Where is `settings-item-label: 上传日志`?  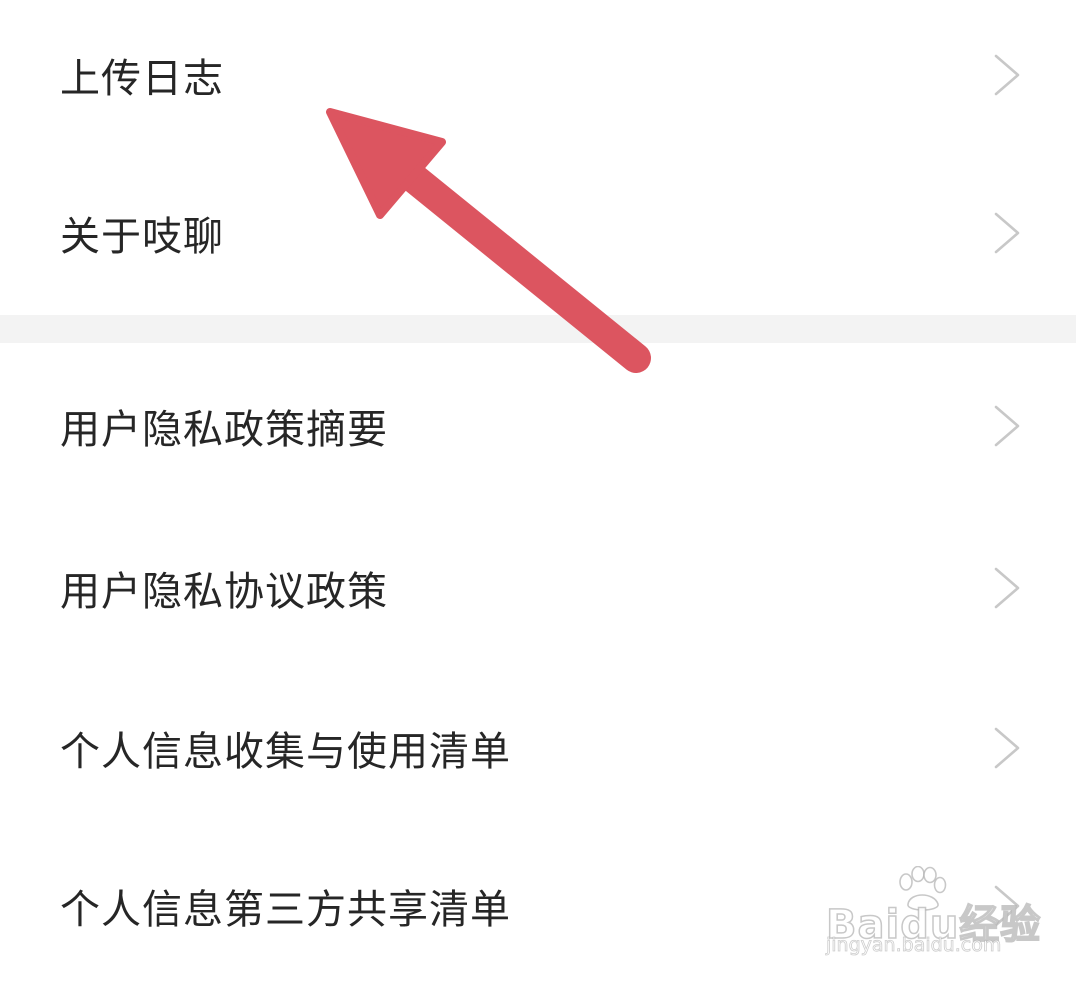
settings-item-label: 上传日志 is located at coordinates (142, 79).